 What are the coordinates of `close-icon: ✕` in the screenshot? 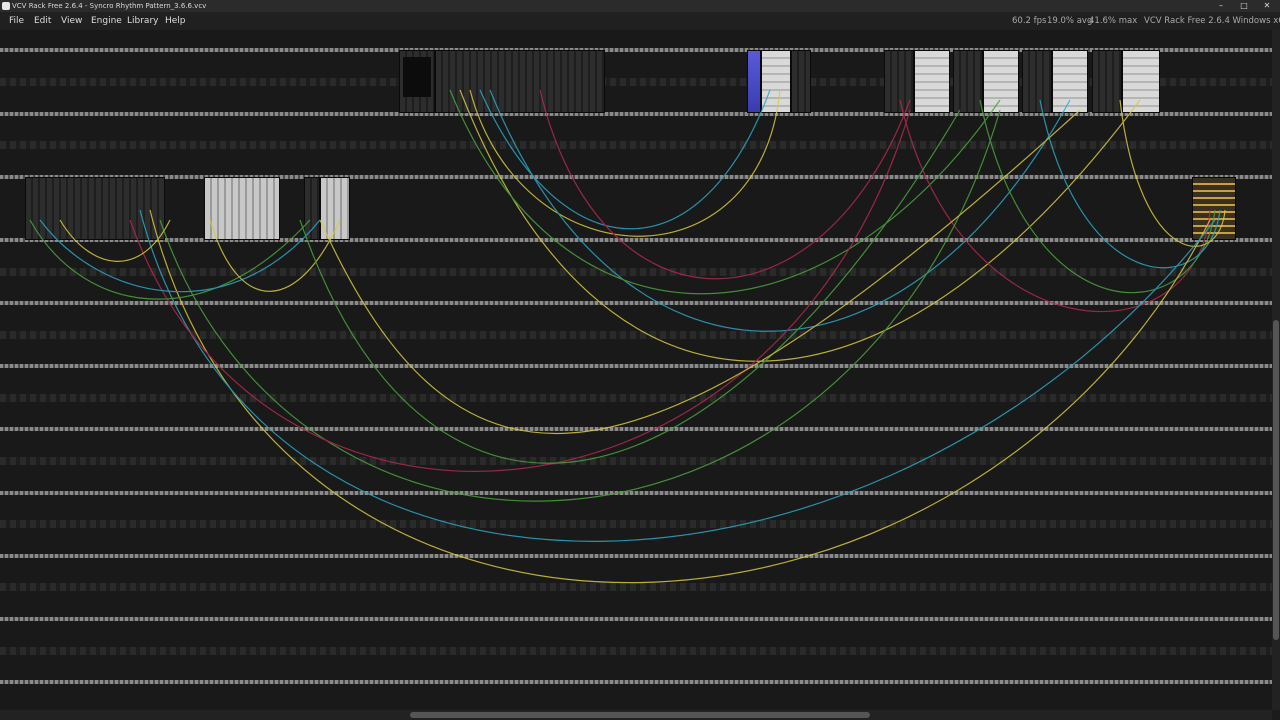 It's located at (1267, 6).